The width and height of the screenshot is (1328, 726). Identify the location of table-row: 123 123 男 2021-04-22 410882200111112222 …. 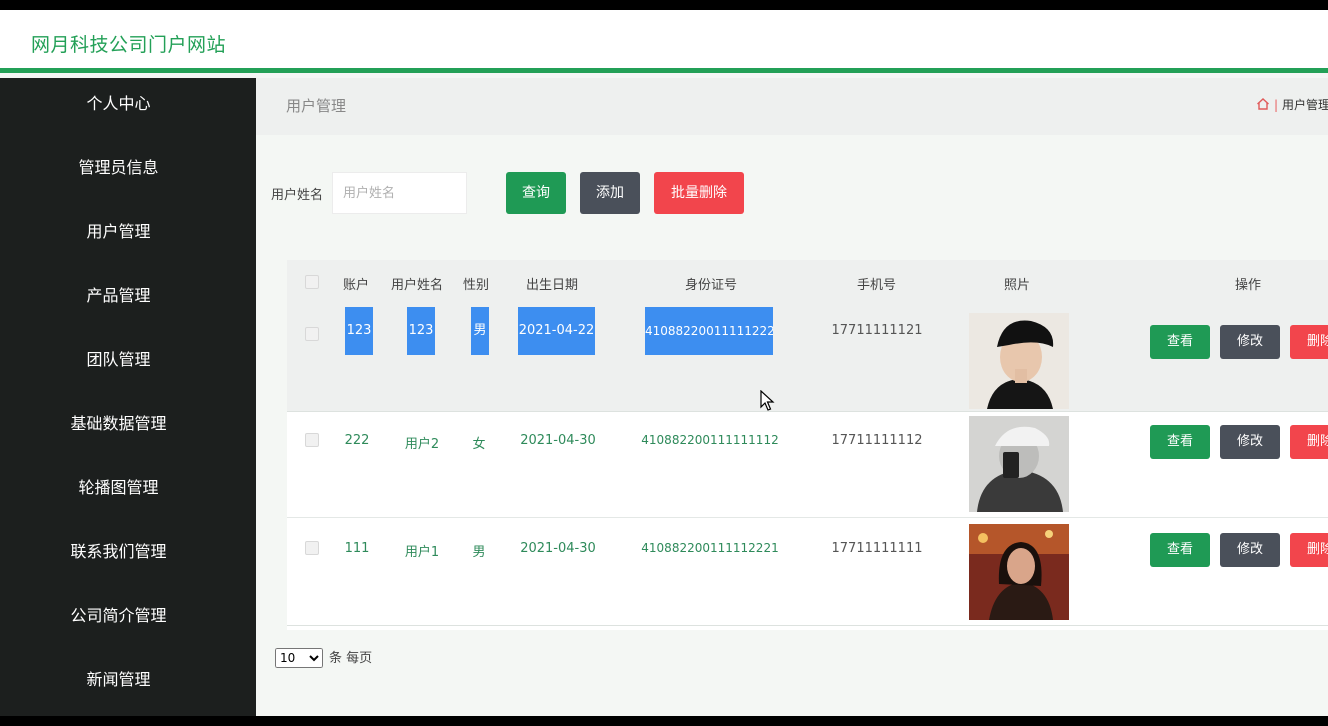
(807, 357).